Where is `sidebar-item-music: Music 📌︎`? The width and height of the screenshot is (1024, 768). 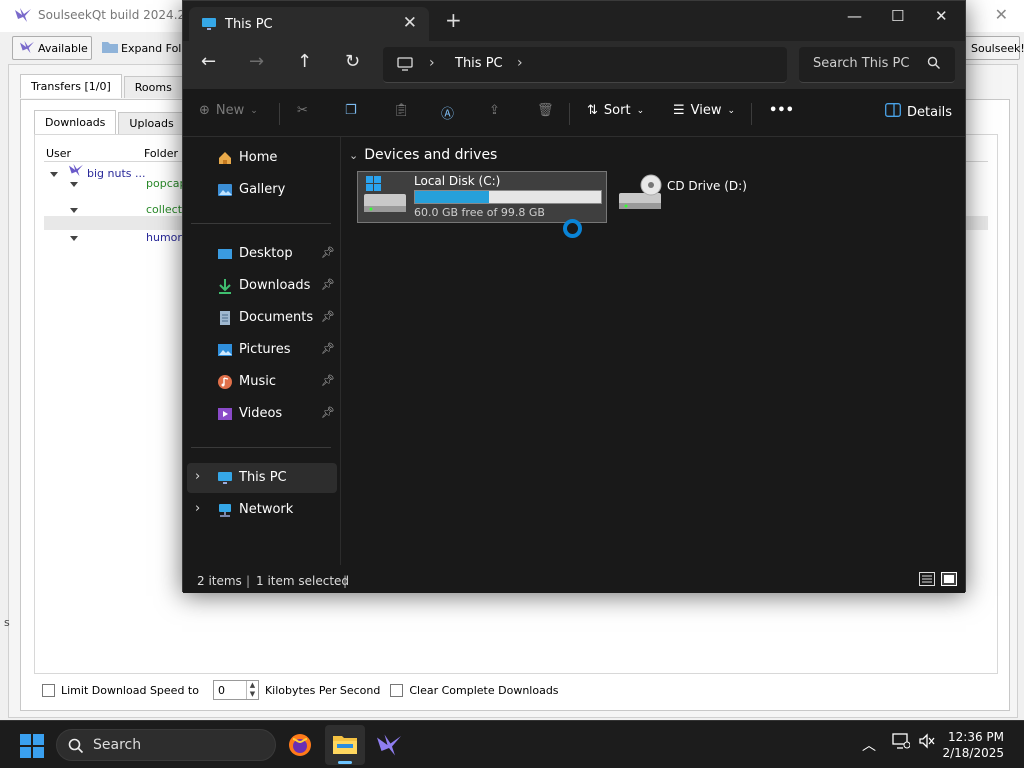 sidebar-item-music: Music 📌︎ is located at coordinates (262, 382).